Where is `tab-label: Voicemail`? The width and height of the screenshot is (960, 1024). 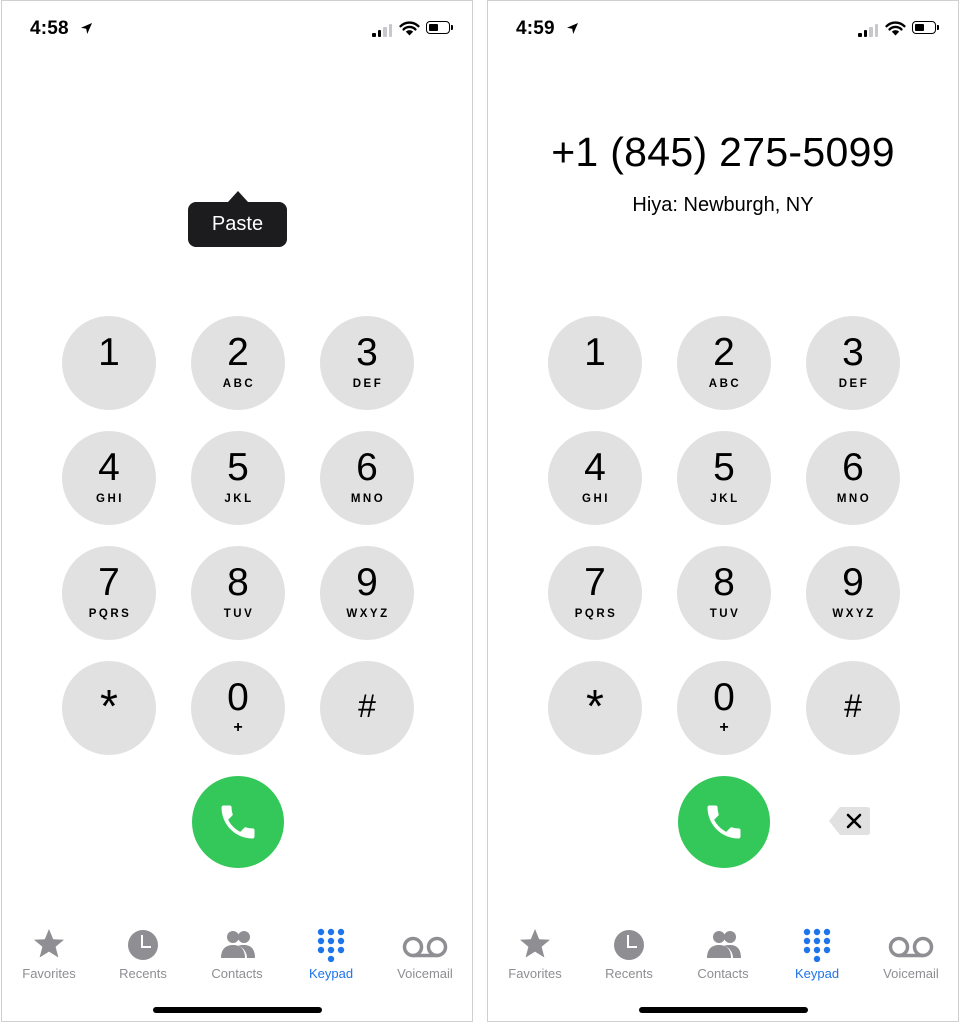
tab-label: Voicemail is located at coordinates (425, 973).